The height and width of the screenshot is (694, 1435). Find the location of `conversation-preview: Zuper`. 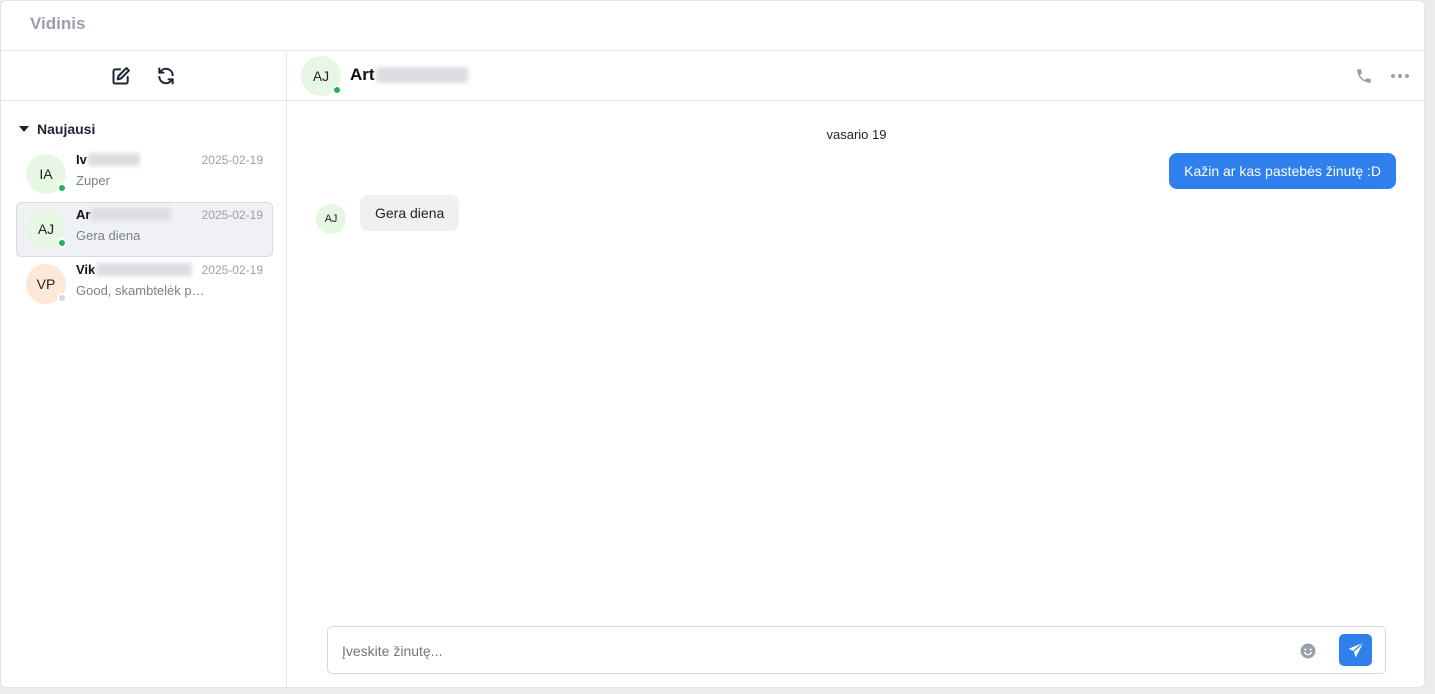

conversation-preview: Zuper is located at coordinates (93, 180).